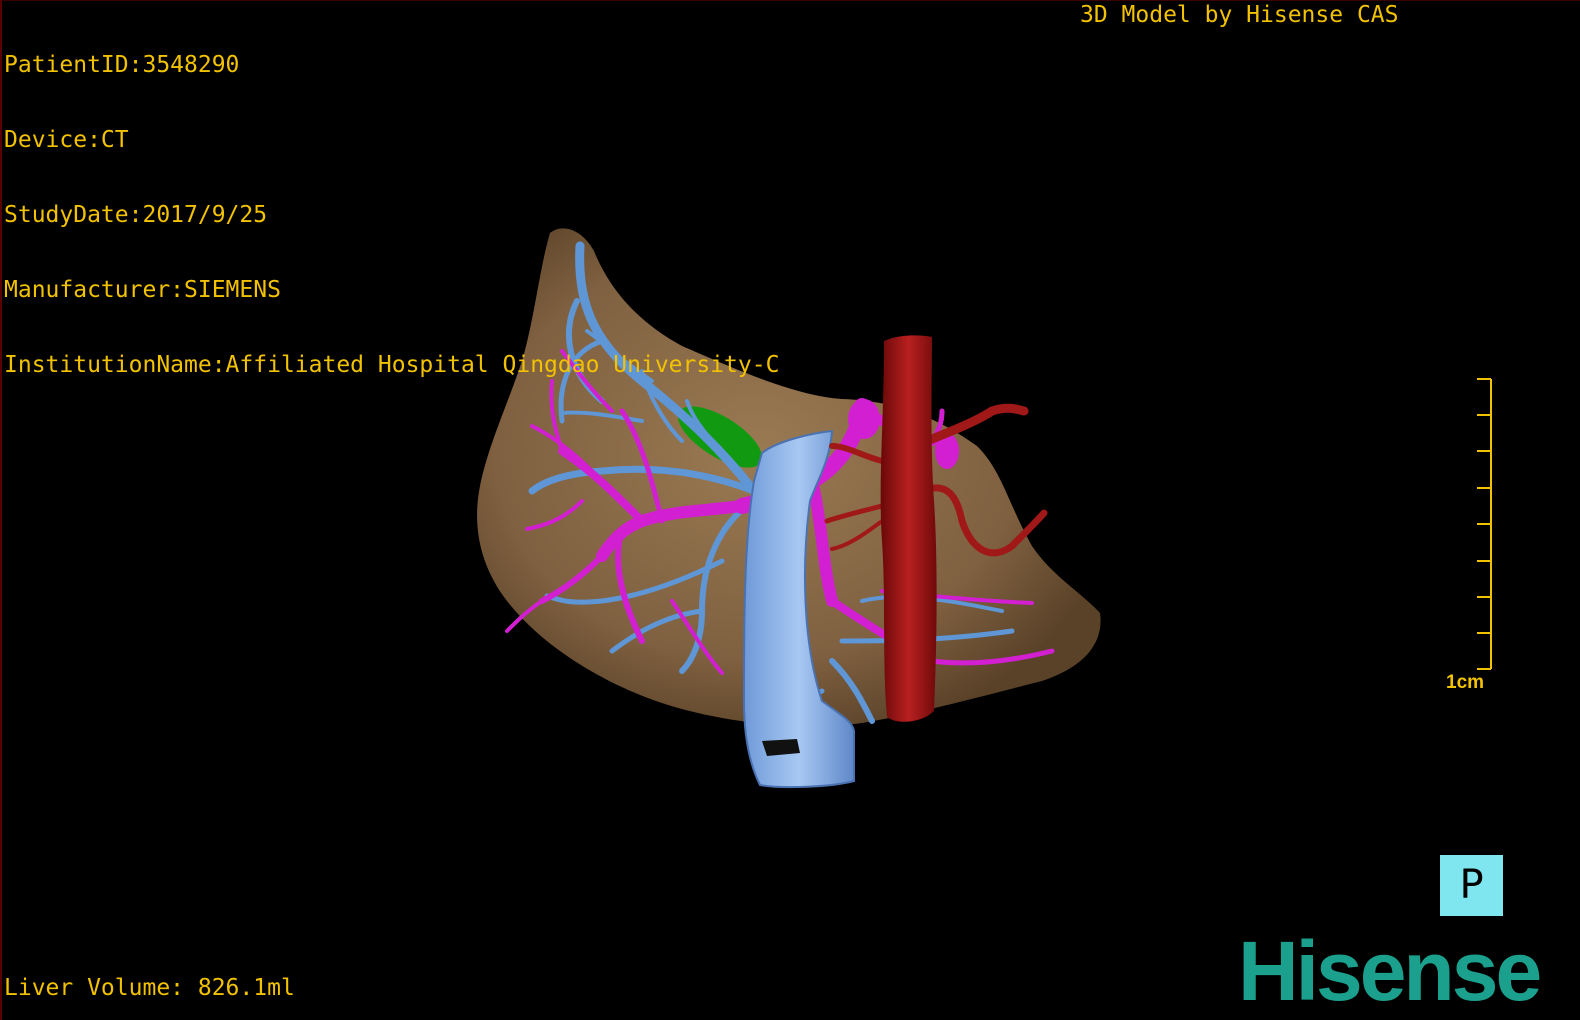  Describe the element at coordinates (781, 747) in the screenshot. I see `ivc-cut-opening` at that location.